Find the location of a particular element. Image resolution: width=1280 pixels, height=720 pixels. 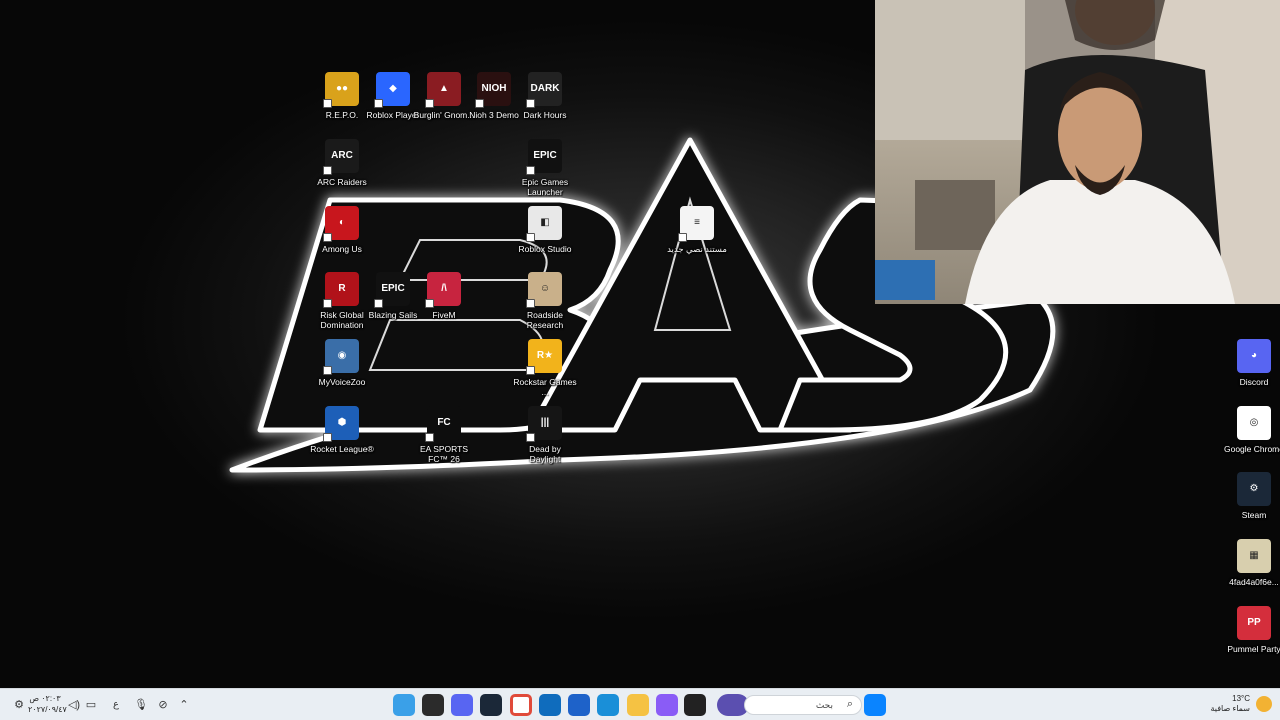

dead-by-daylight-icon: ||| is located at coordinates (544, 424).